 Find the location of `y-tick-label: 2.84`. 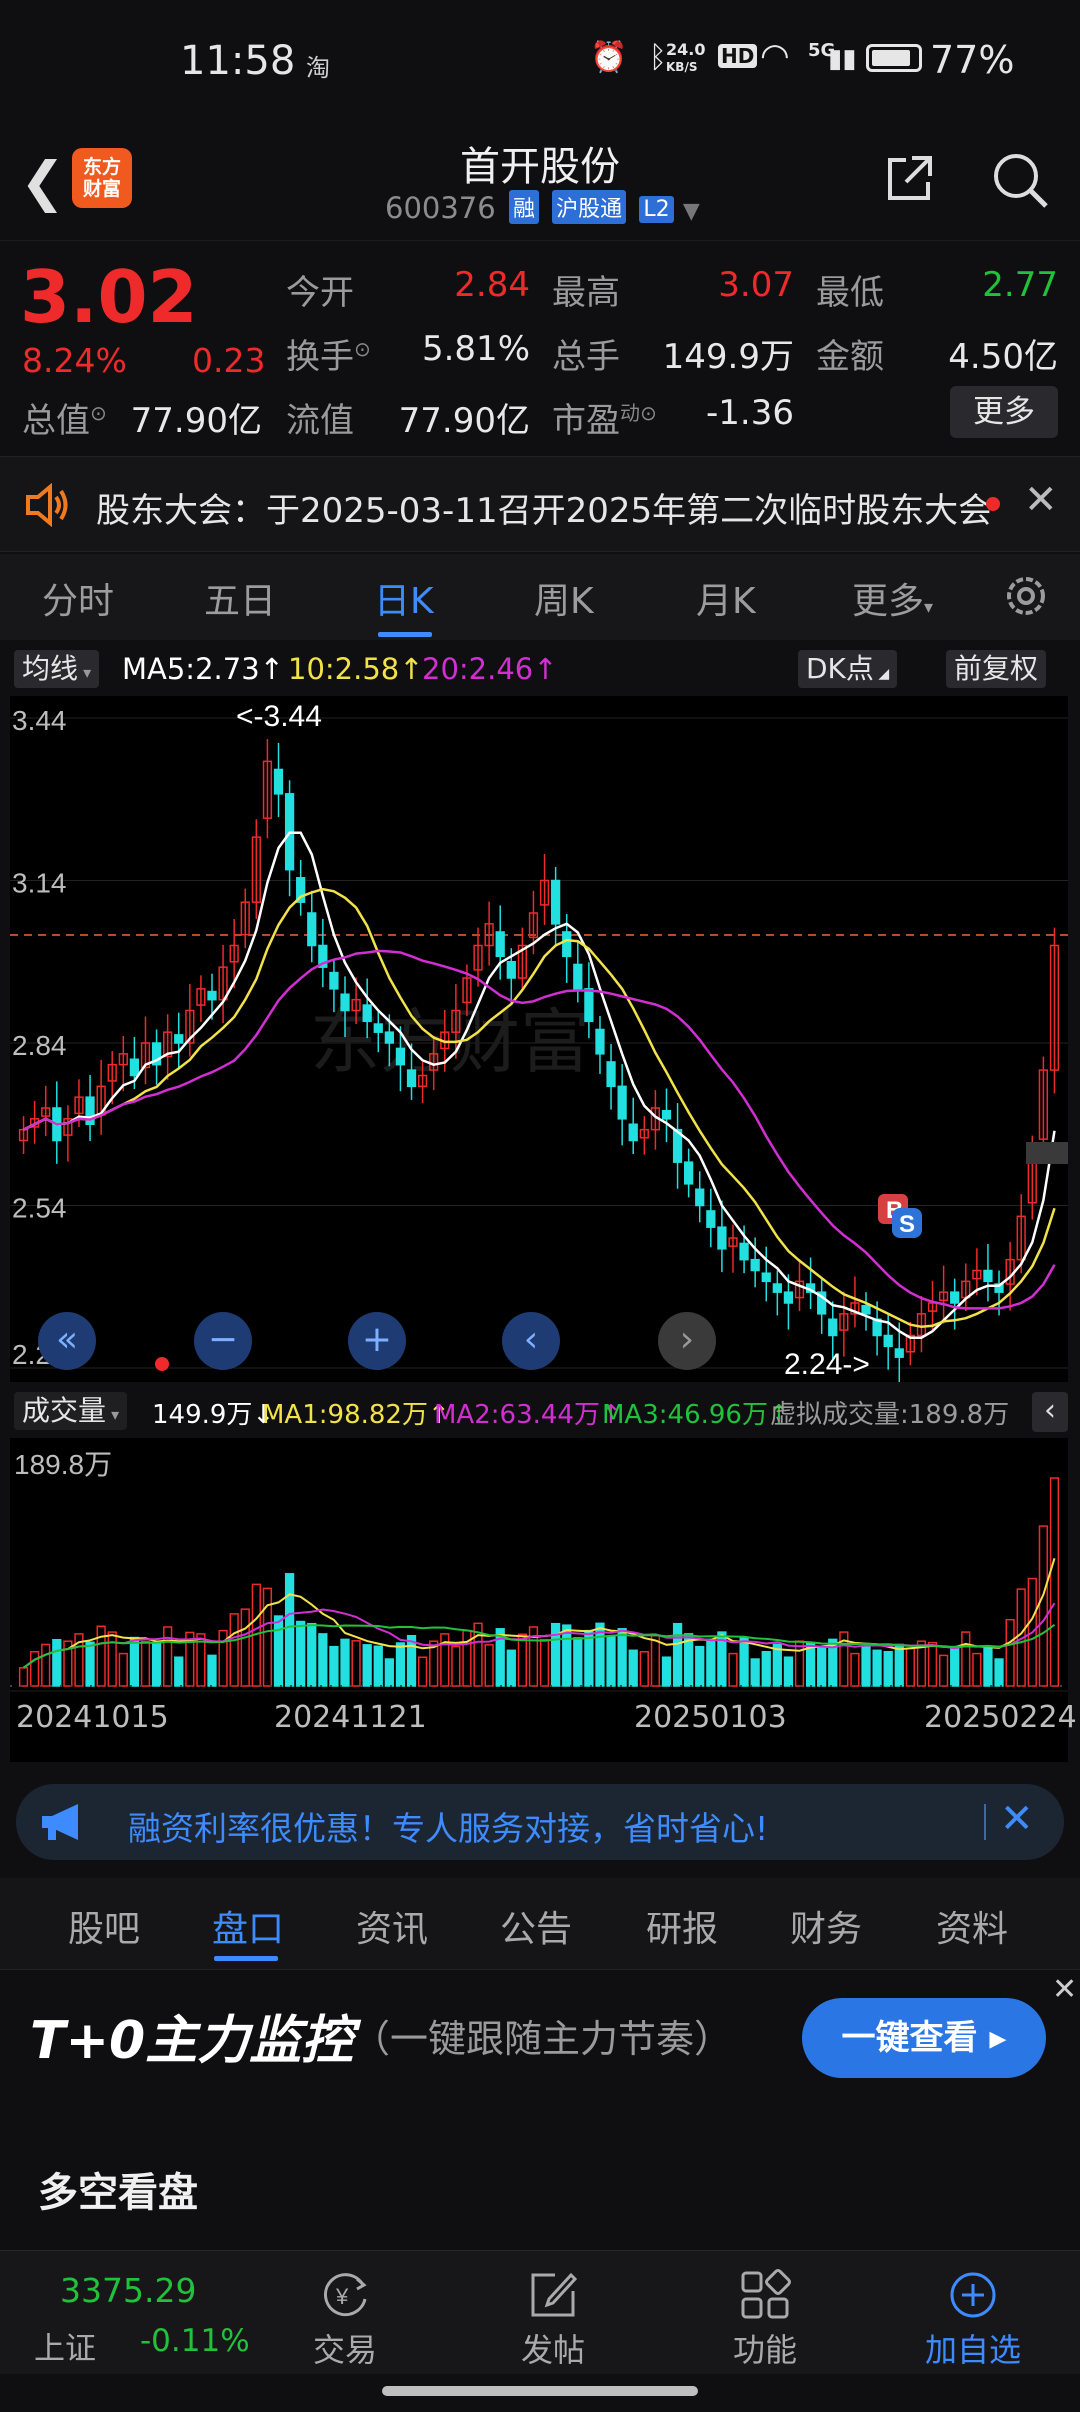

y-tick-label: 2.84 is located at coordinates (39, 1045).